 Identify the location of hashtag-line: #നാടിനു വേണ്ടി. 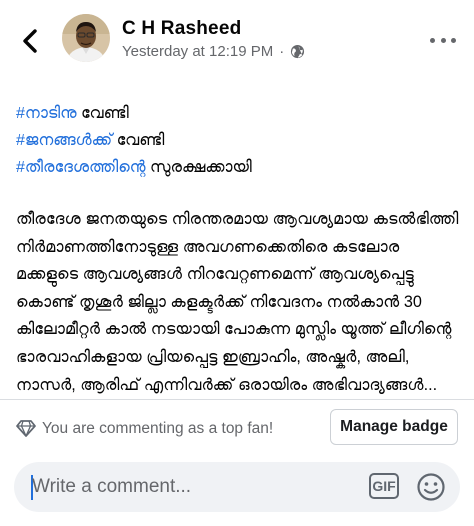
(239, 113).